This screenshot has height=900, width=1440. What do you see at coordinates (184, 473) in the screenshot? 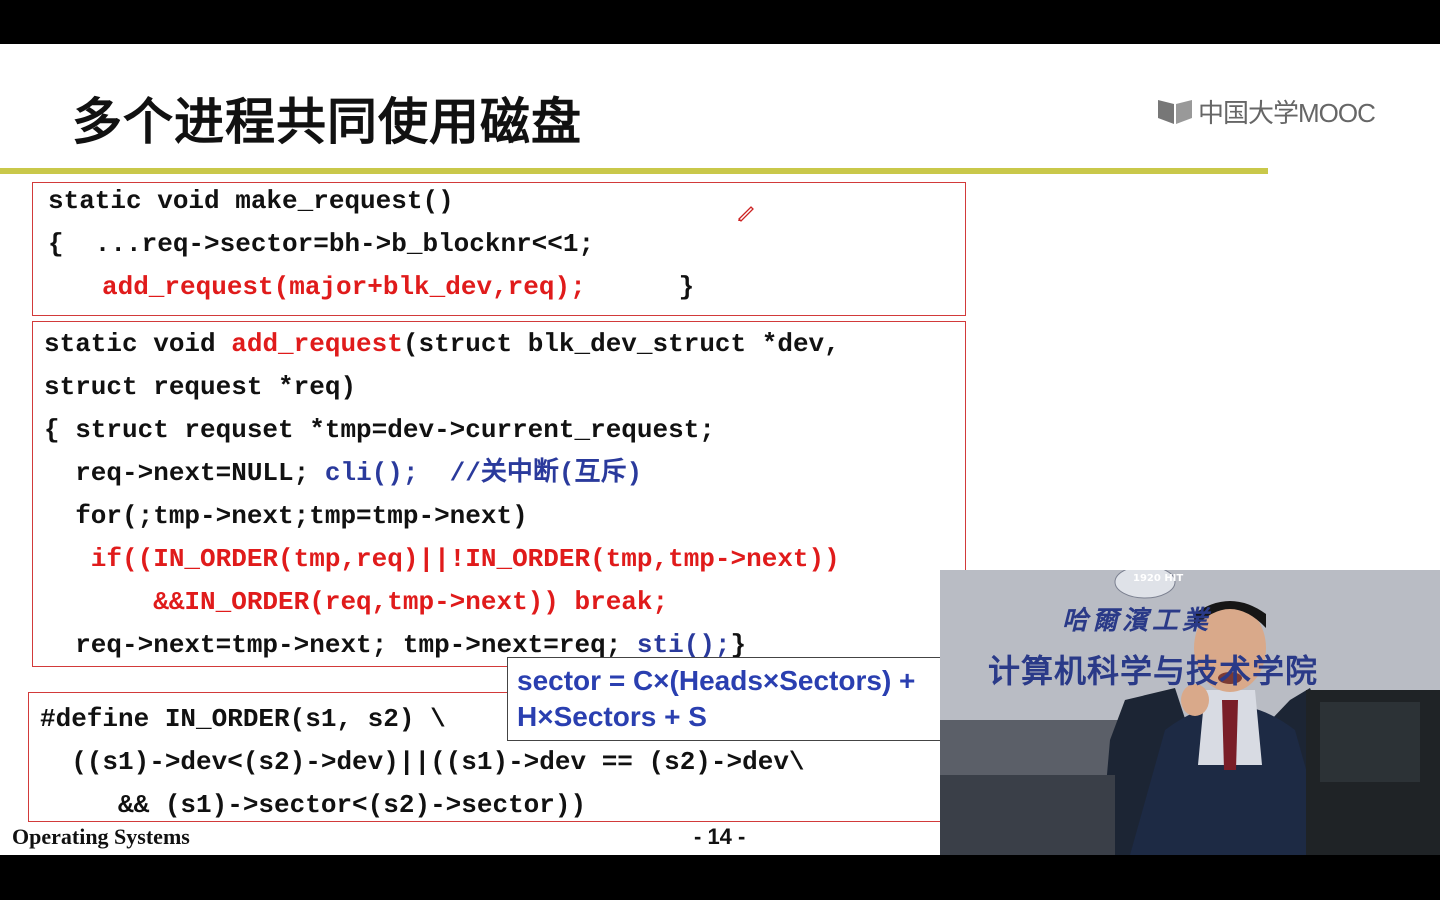
I see `code-token: req->next=NULL;` at bounding box center [184, 473].